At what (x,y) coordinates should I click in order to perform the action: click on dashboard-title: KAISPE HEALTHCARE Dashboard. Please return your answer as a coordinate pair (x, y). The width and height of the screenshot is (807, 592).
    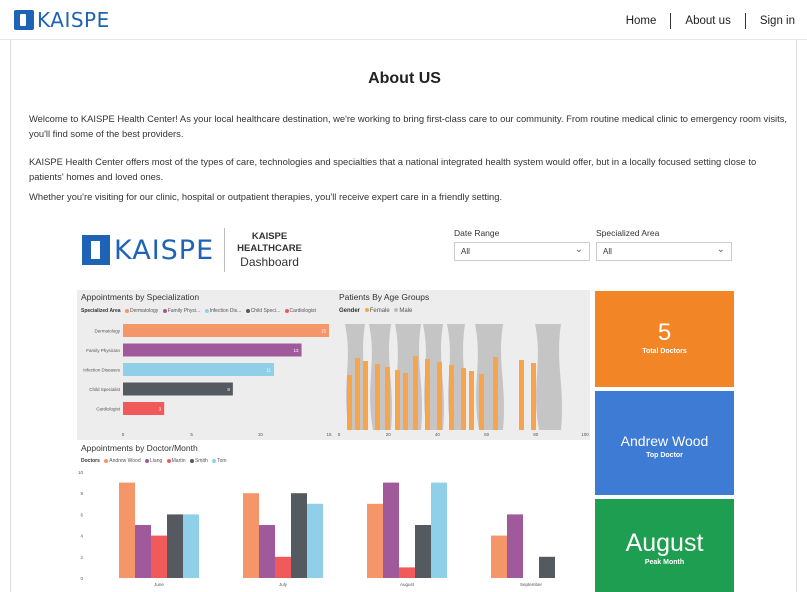
    Looking at the image, I should click on (269, 250).